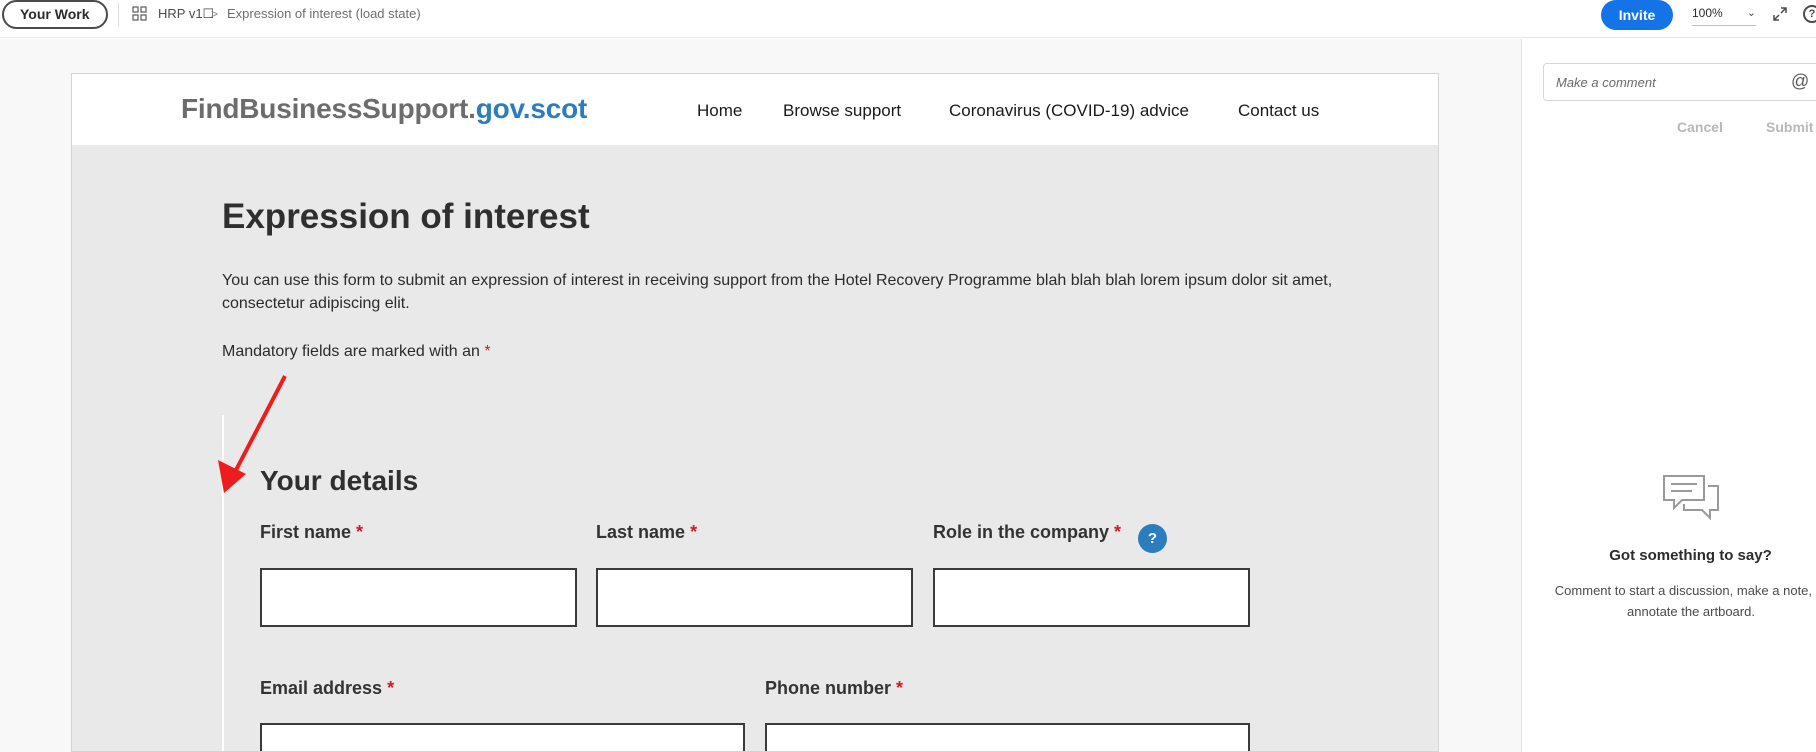 The width and height of the screenshot is (1816, 752). Describe the element at coordinates (1789, 127) in the screenshot. I see `submit-button: Submit` at that location.